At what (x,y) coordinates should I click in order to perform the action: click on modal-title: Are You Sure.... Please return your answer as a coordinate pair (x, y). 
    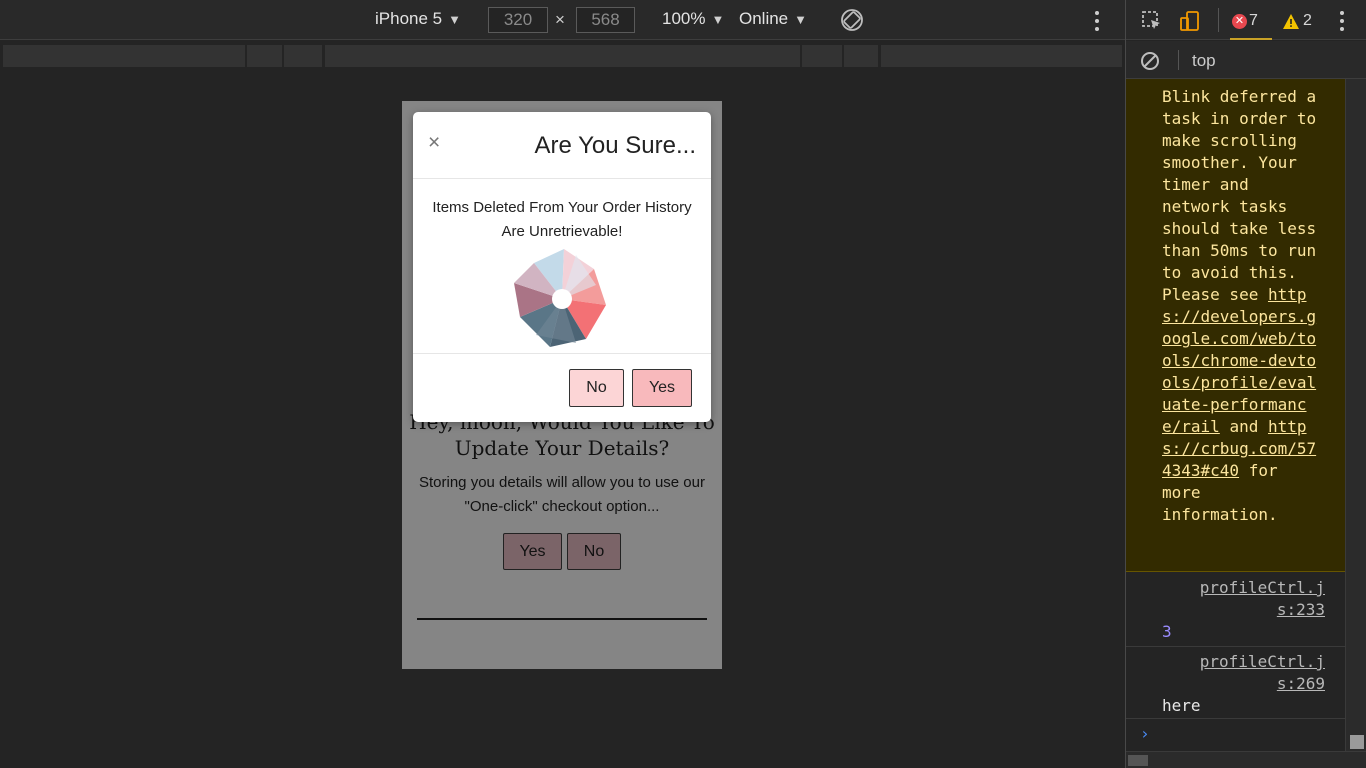
    Looking at the image, I should click on (615, 145).